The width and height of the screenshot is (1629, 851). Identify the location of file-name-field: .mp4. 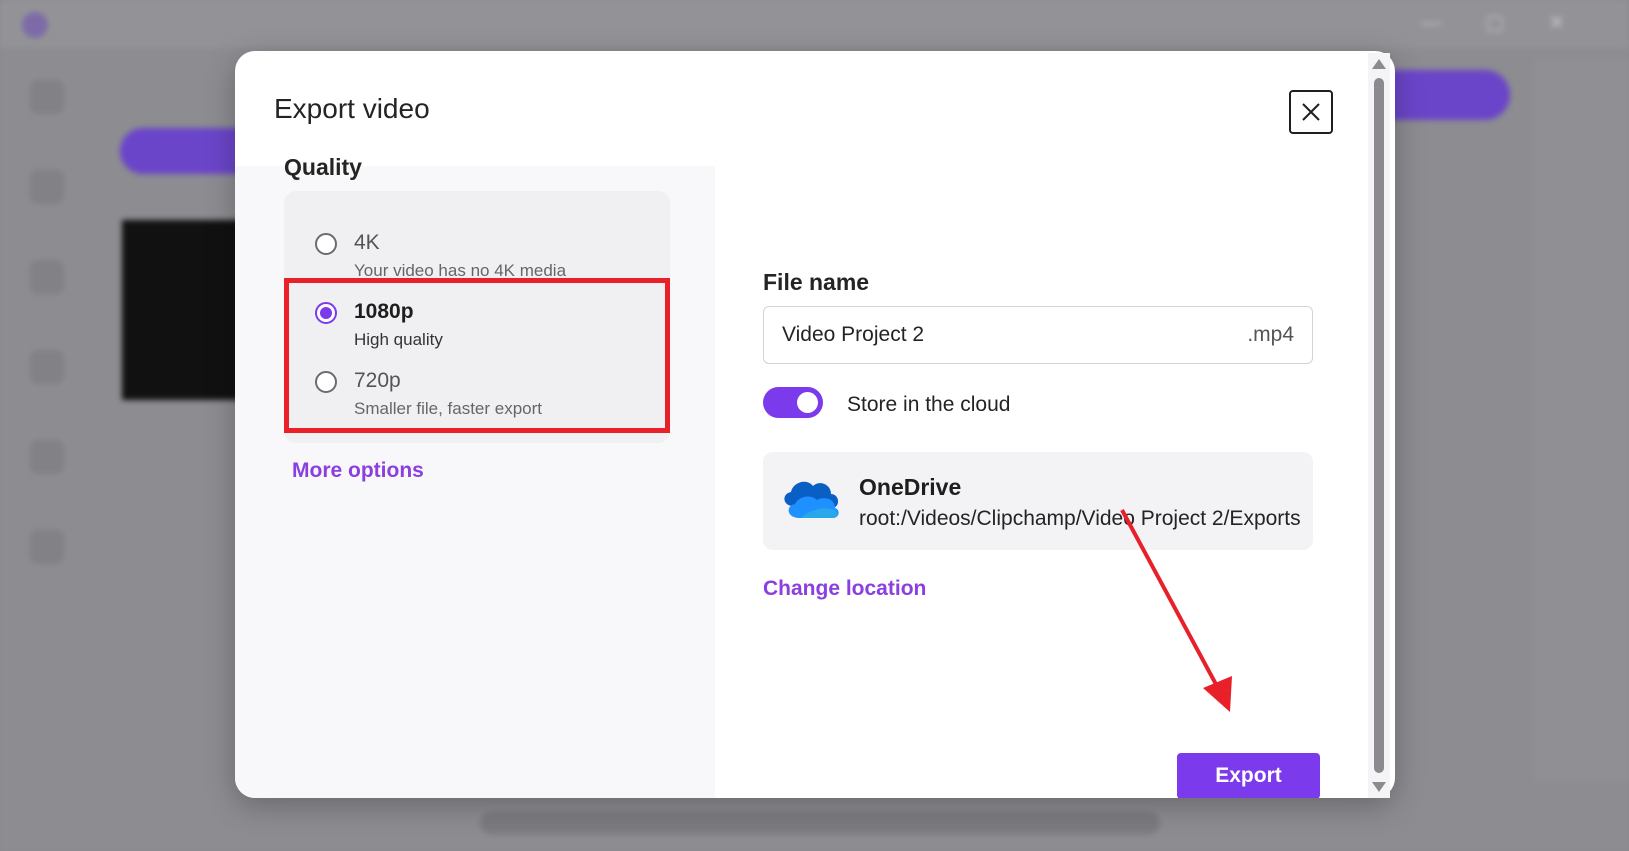
(1038, 335).